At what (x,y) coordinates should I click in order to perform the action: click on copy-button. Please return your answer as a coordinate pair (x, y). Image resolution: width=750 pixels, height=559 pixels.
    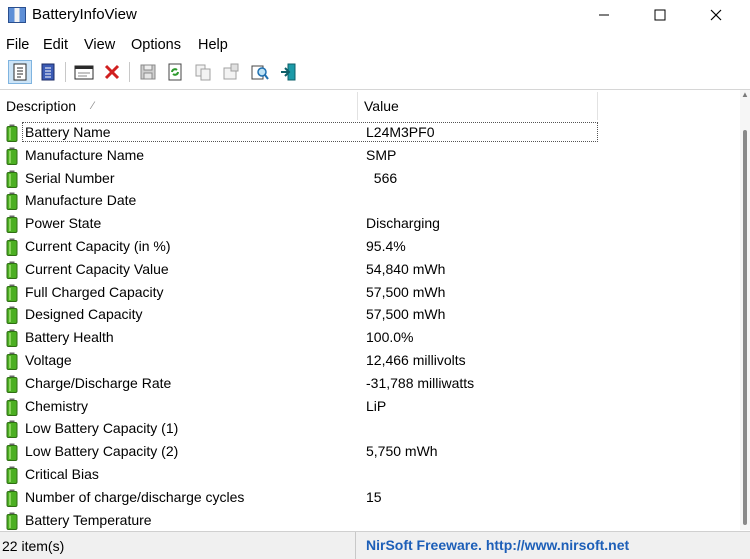
    Looking at the image, I should click on (203, 72).